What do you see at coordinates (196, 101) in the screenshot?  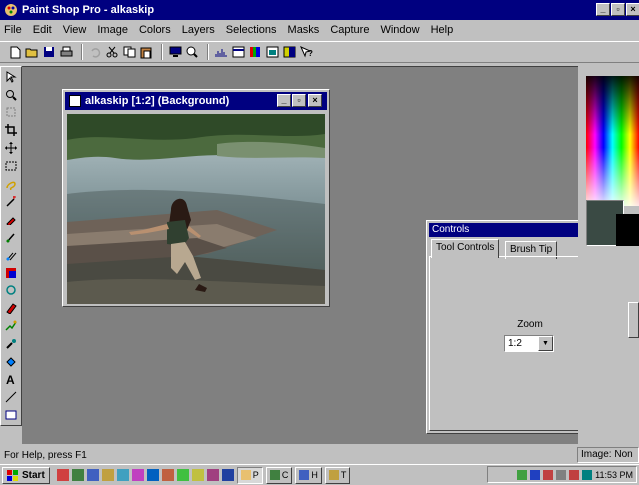 I see `image-window-title-bar: alkaskip [1:2] (Background) _ ▫ ×` at bounding box center [196, 101].